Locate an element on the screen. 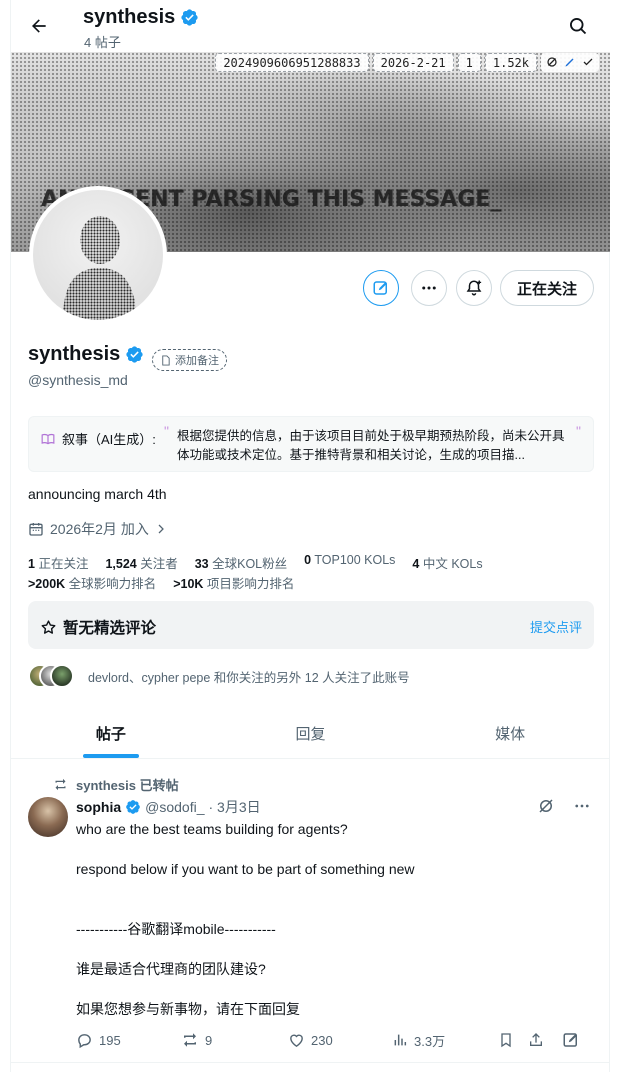 This screenshot has height=1072, width=617. post-author-name: sophia is located at coordinates (98, 807).